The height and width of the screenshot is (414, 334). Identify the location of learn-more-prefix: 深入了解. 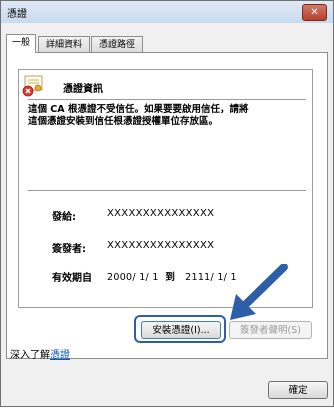
(30, 355).